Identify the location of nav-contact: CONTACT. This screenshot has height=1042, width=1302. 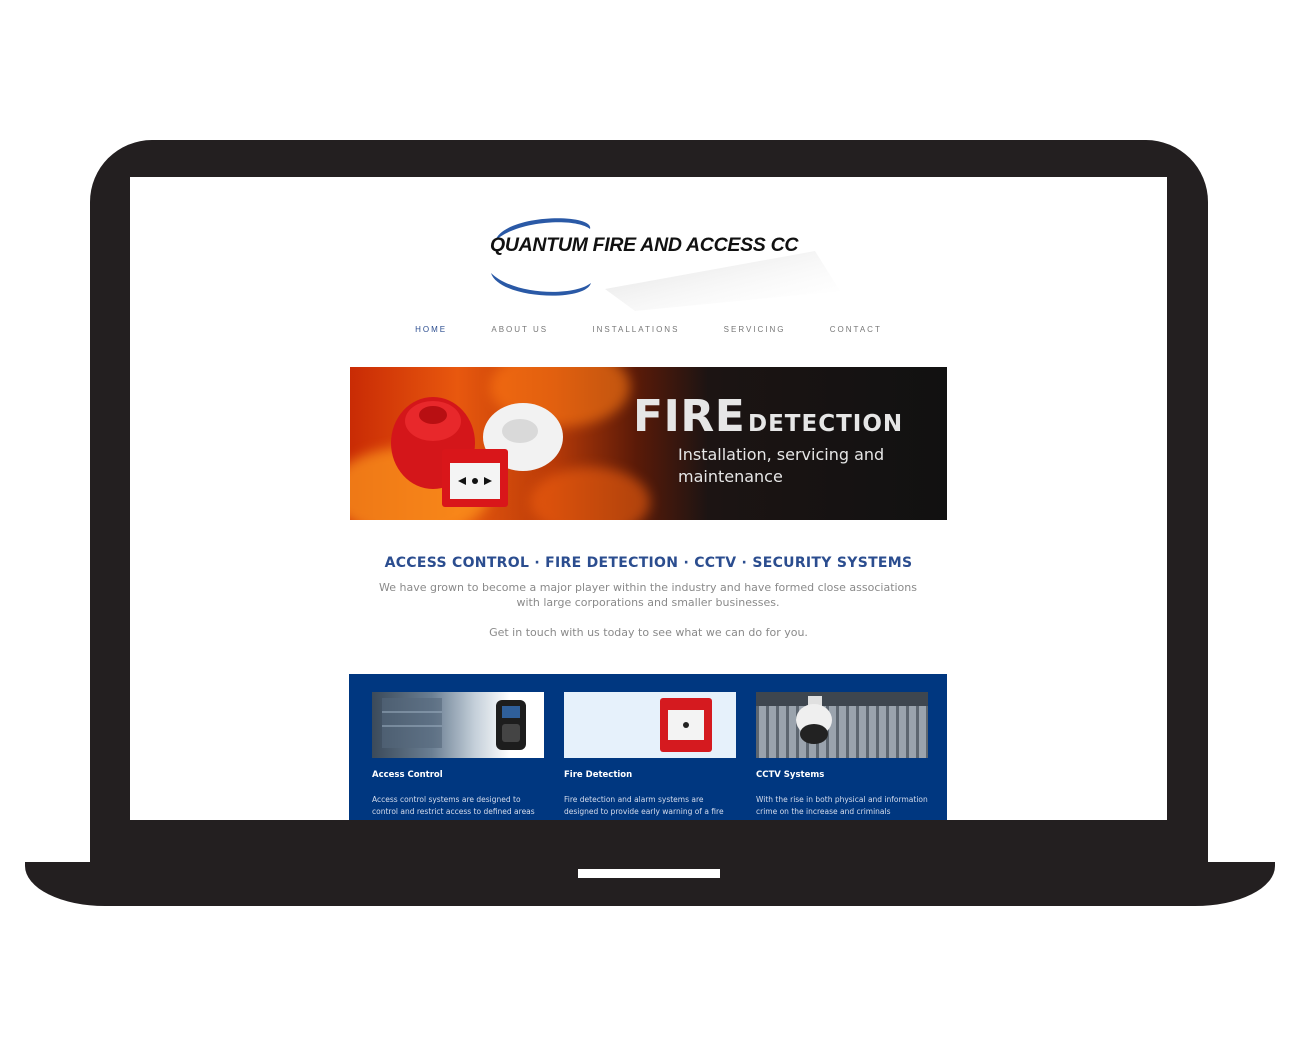
(856, 329).